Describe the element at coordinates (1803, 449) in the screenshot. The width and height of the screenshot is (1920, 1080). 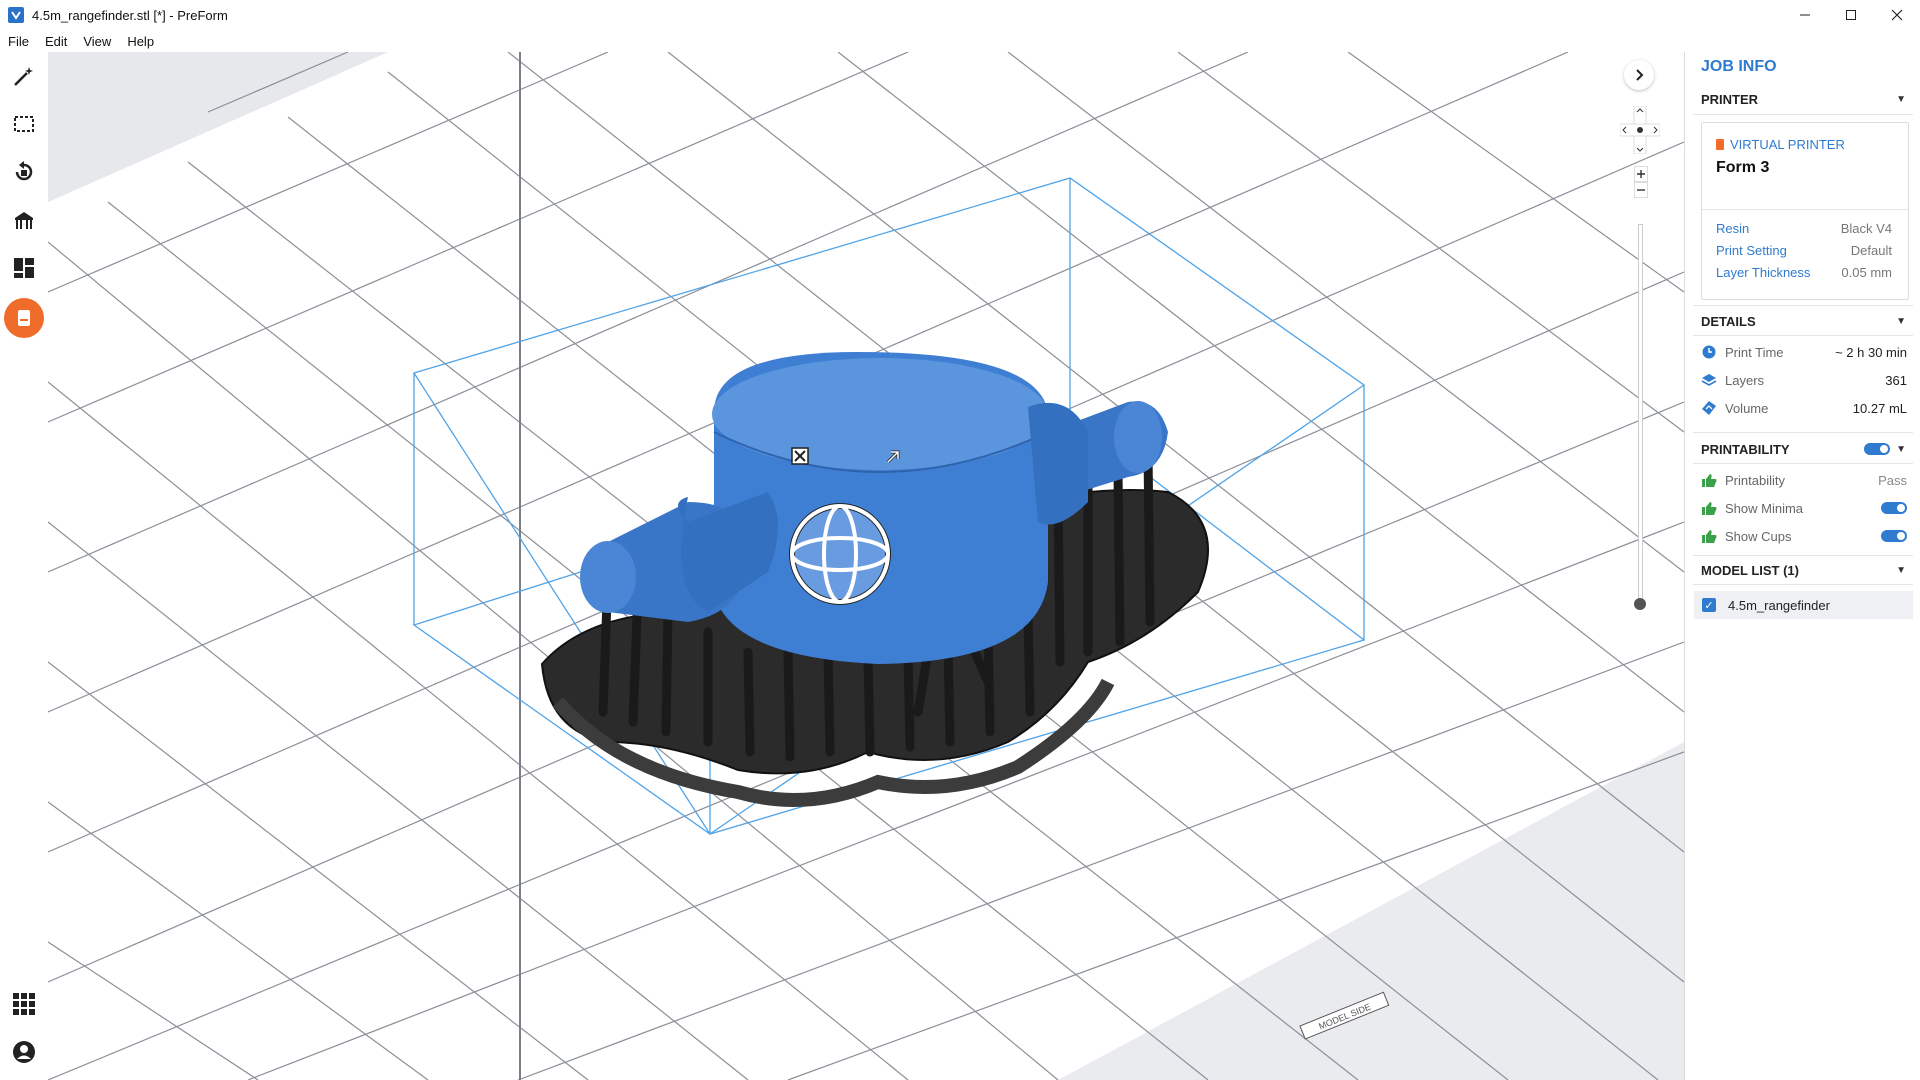
I see `printability-section-header: PRINTABILITY ▼` at that location.